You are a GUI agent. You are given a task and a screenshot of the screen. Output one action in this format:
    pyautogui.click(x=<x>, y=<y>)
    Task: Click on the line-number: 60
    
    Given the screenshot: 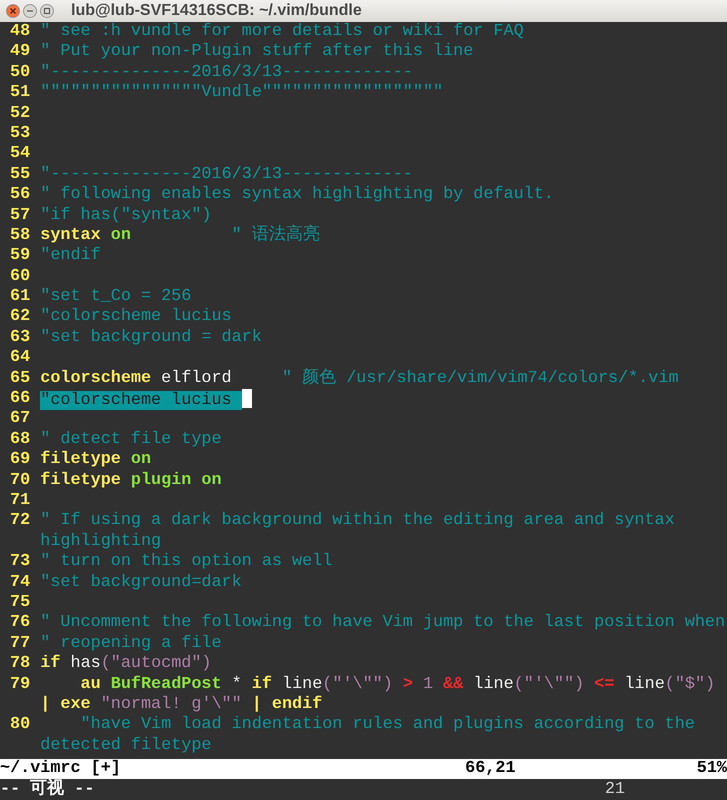 What is the action you would take?
    pyautogui.click(x=19, y=277)
    